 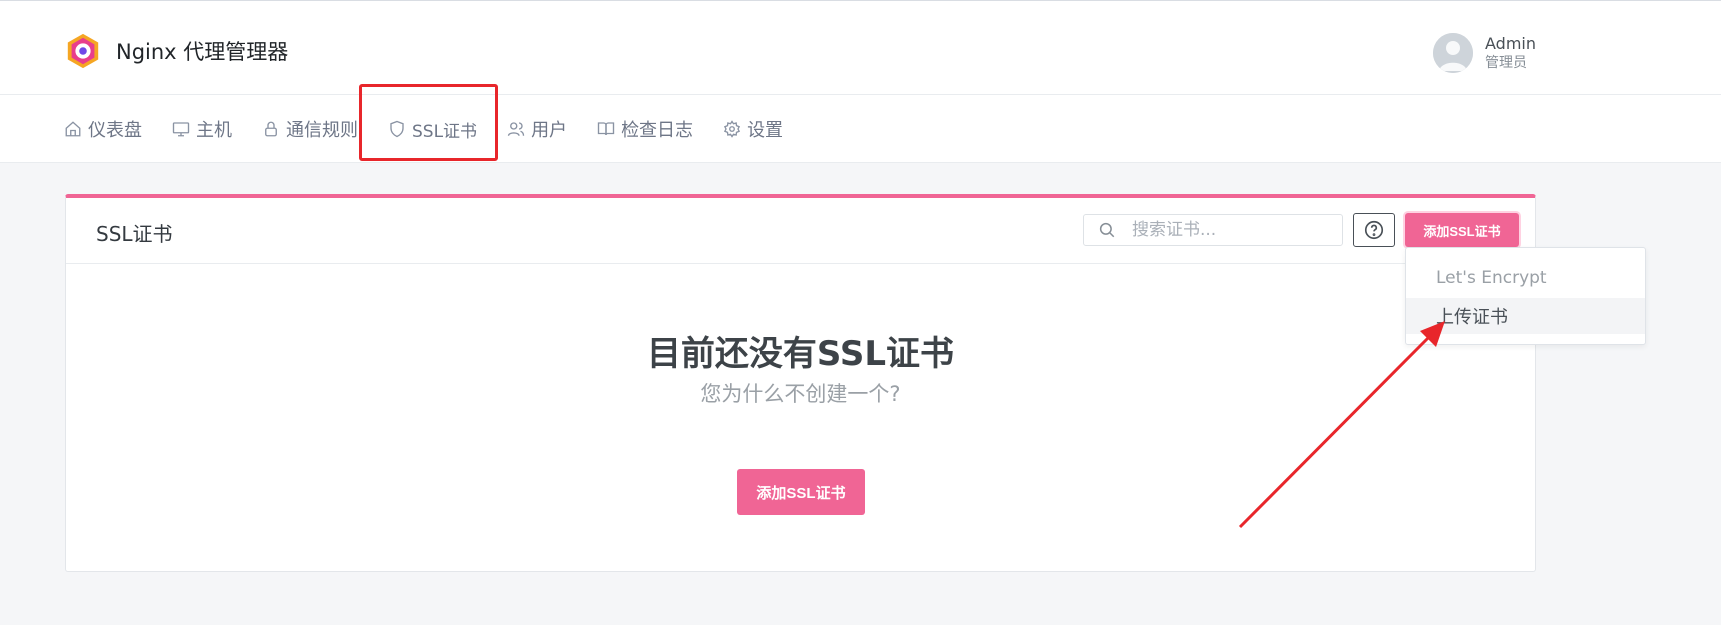 I want to click on nav-item-ssl-certificates: SSL证书, so click(x=432, y=129).